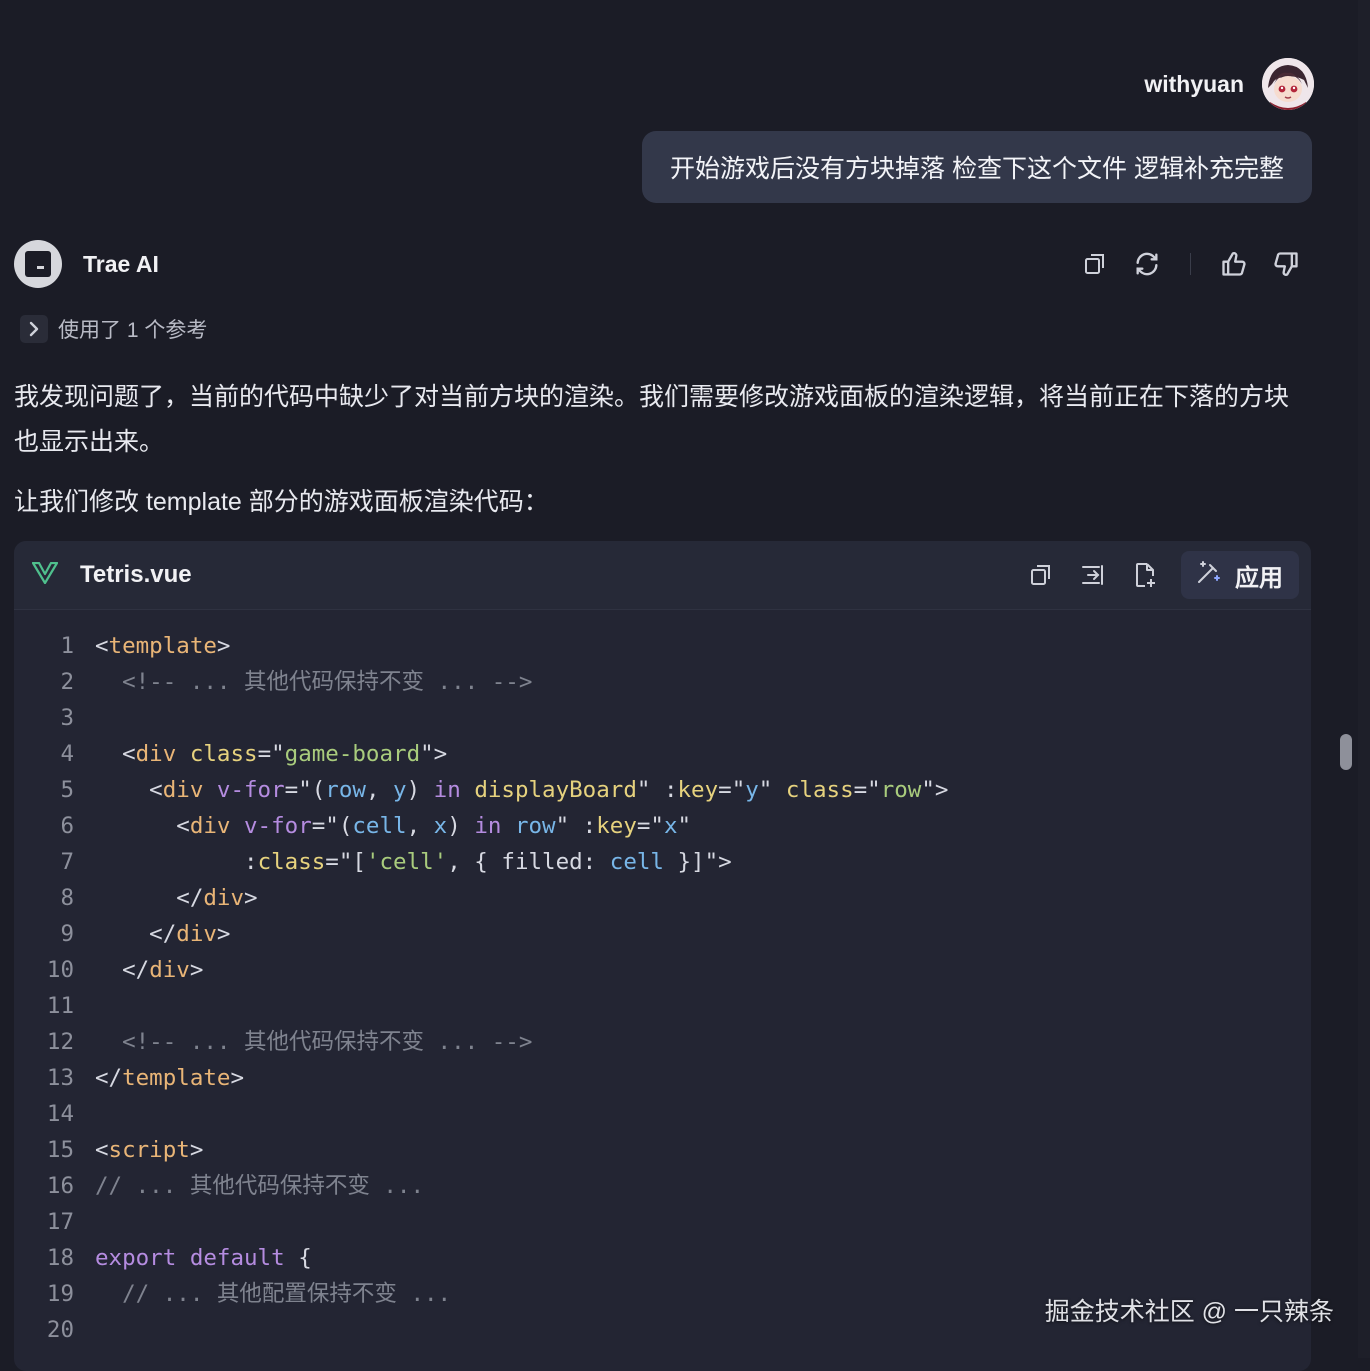 This screenshot has height=1371, width=1370. What do you see at coordinates (977, 167) in the screenshot?
I see `user-message-bubble: 开始游戏后没有方块掉落 检查下这个文件 逻辑补充完整` at bounding box center [977, 167].